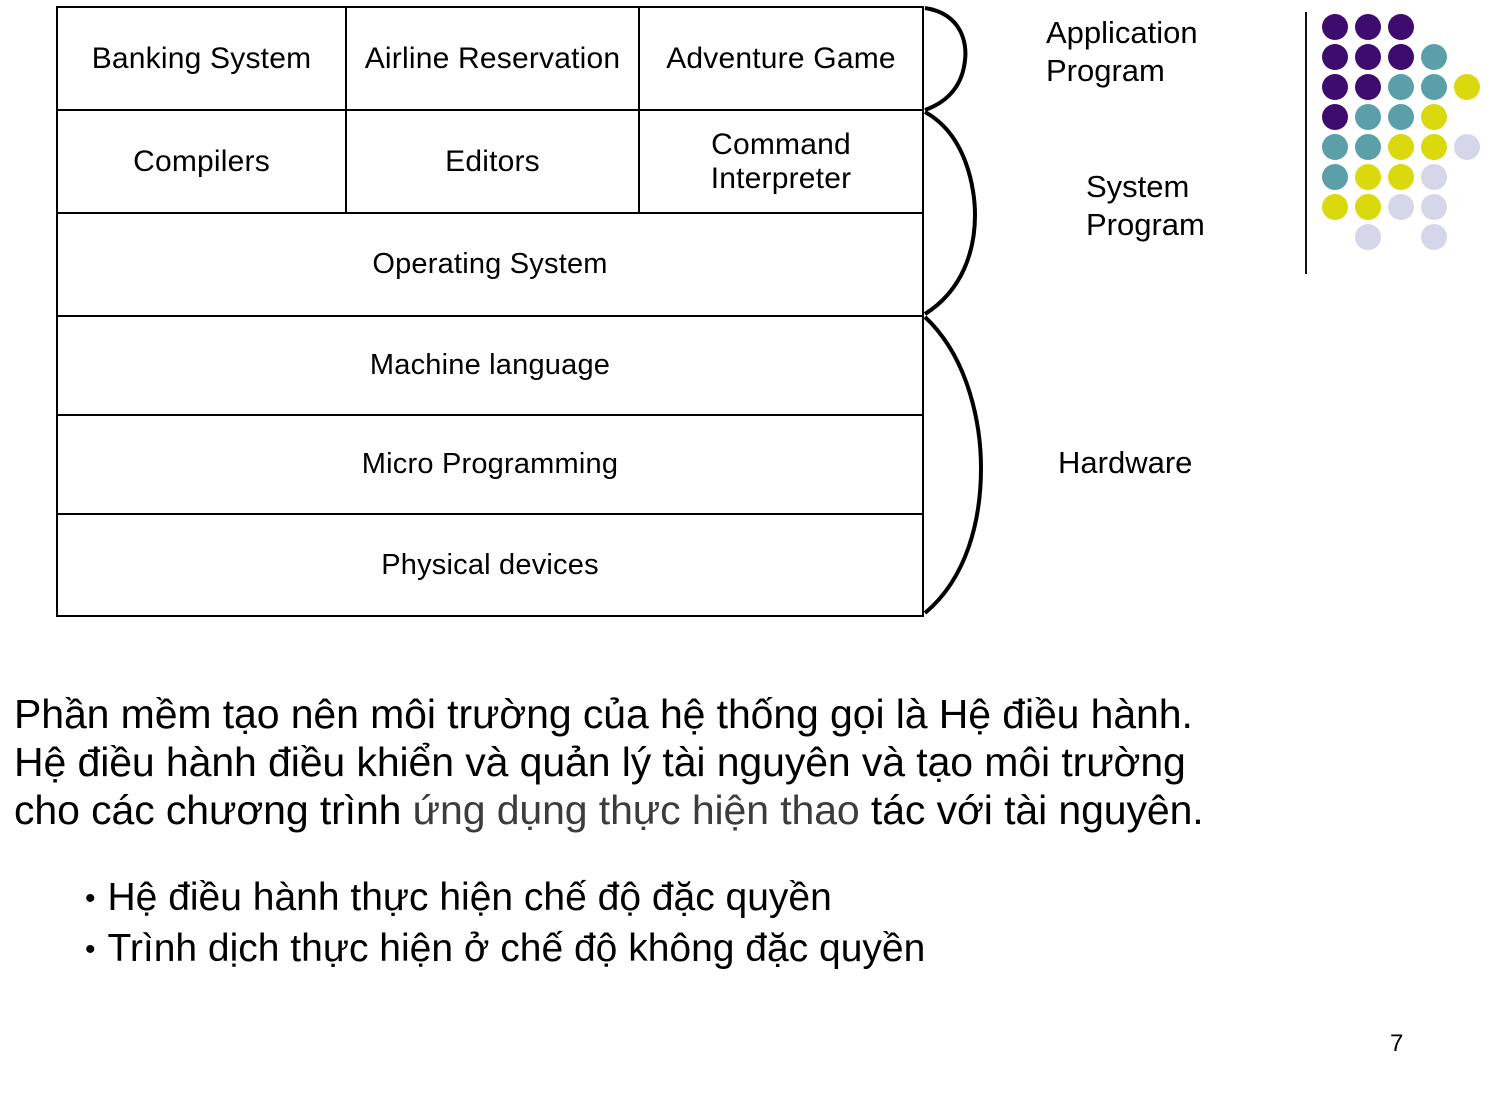 This screenshot has height=1120, width=1495. I want to click on diagram-row-machine-language: Machine language, so click(490, 365).